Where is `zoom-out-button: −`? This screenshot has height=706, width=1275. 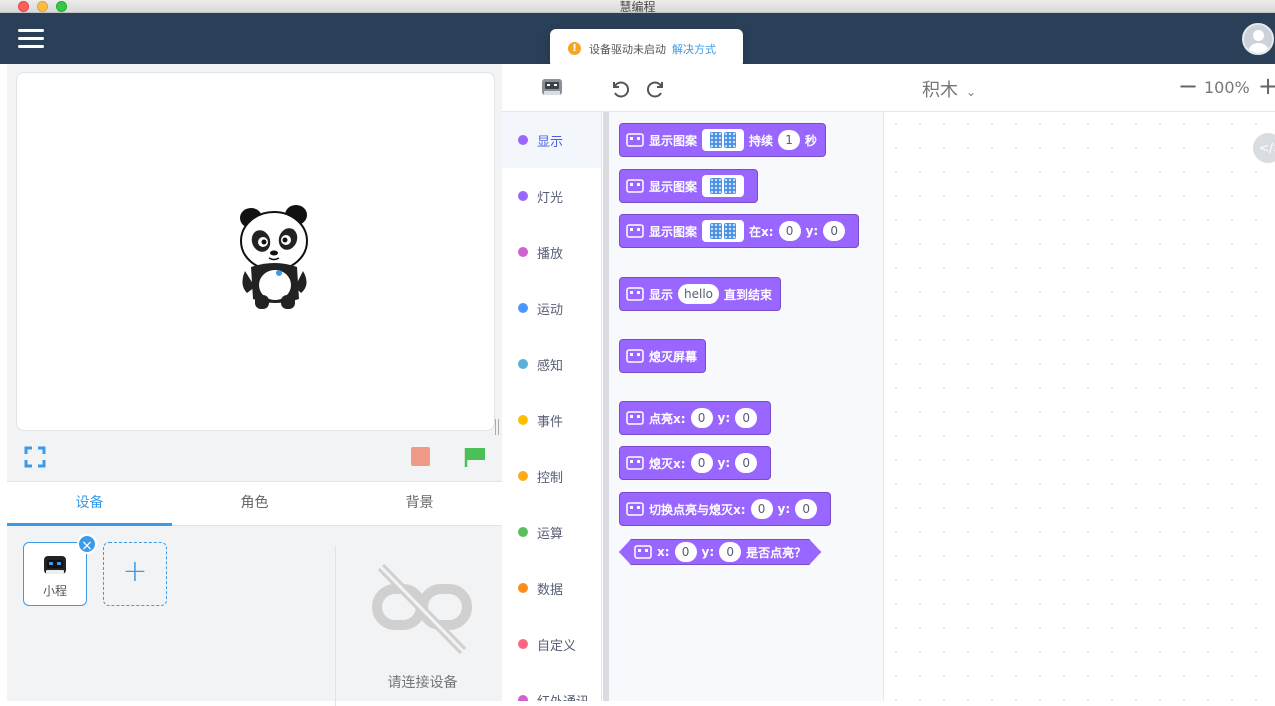 zoom-out-button: − is located at coordinates (1188, 86).